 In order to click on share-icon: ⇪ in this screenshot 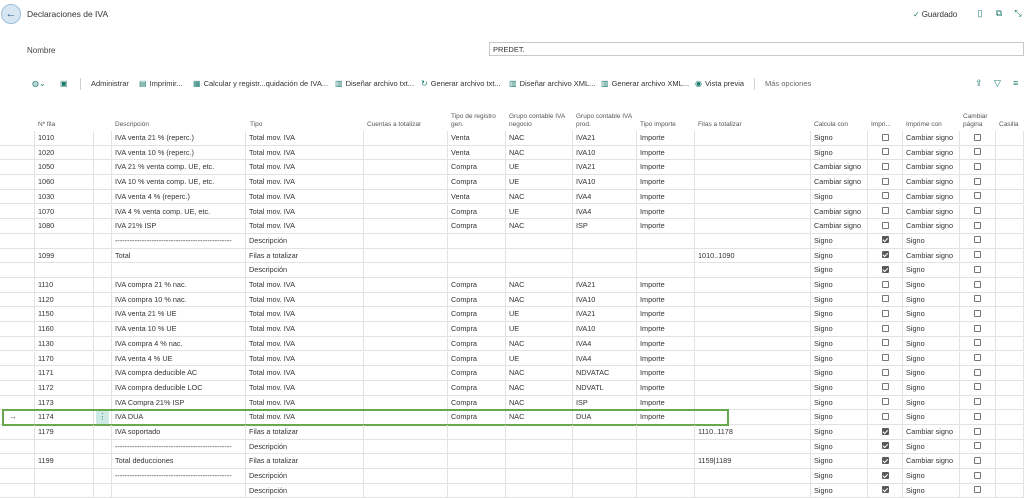, I will do `click(979, 83)`.